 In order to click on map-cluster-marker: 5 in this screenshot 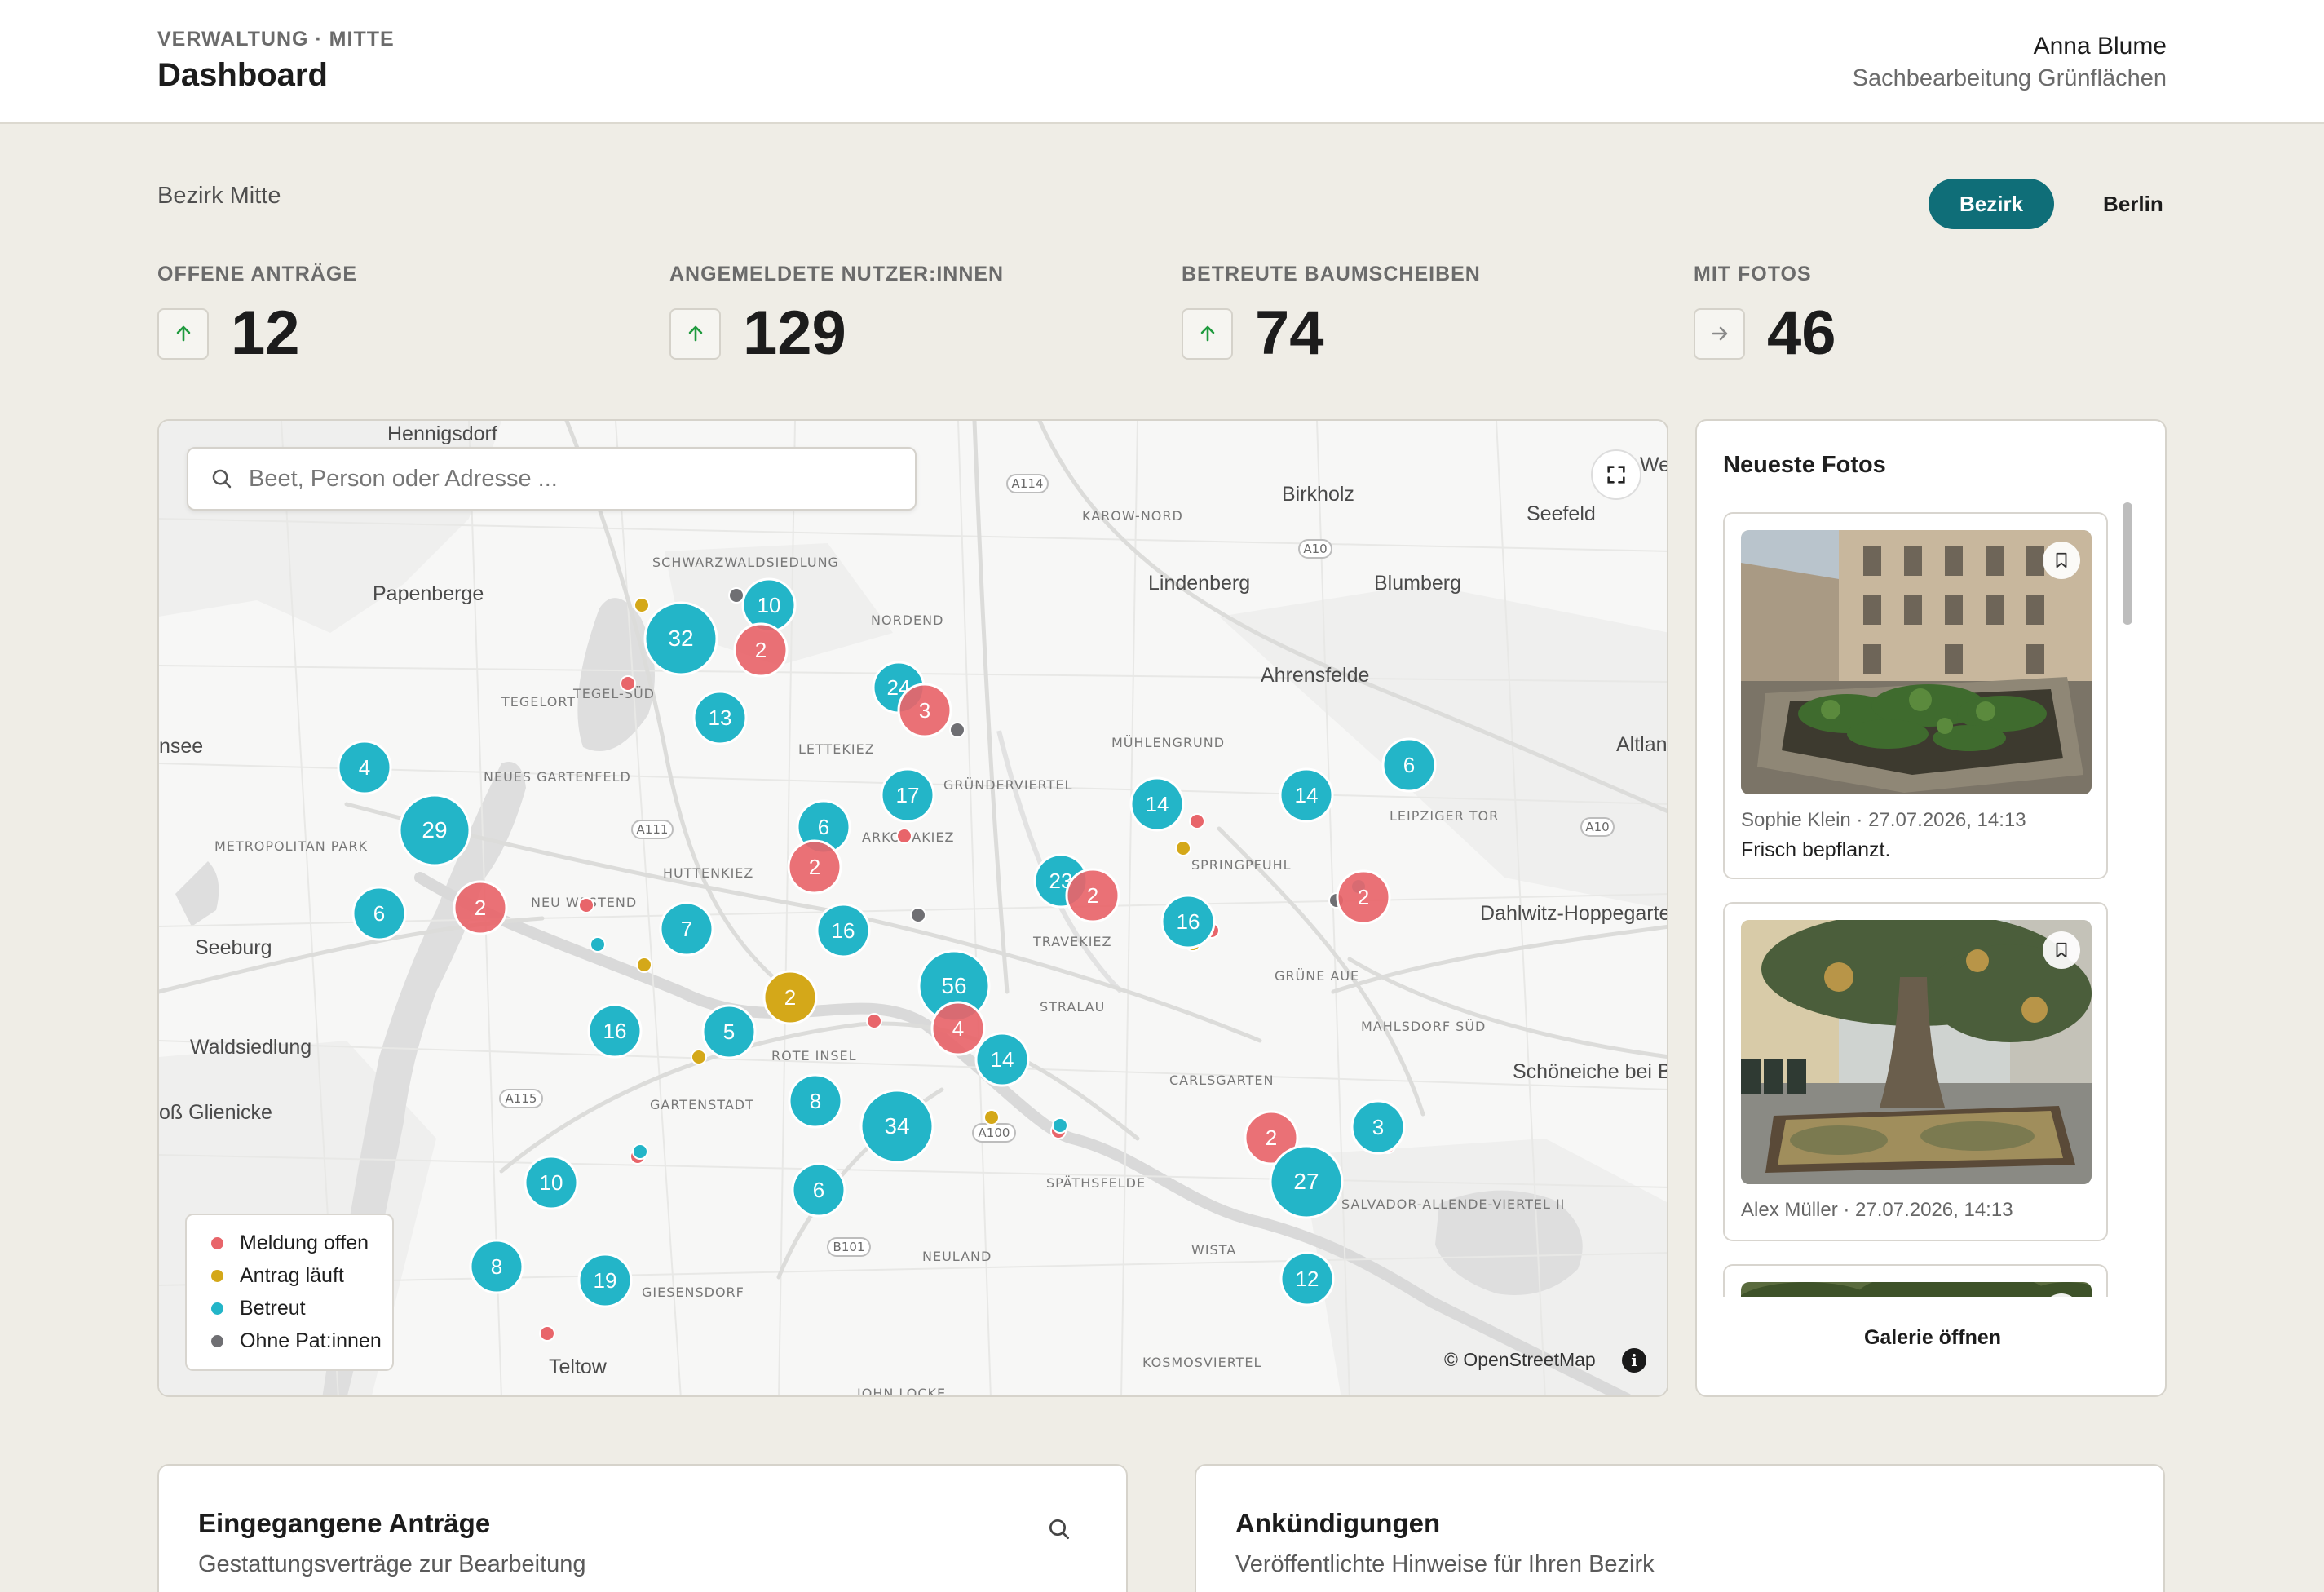, I will do `click(729, 1031)`.